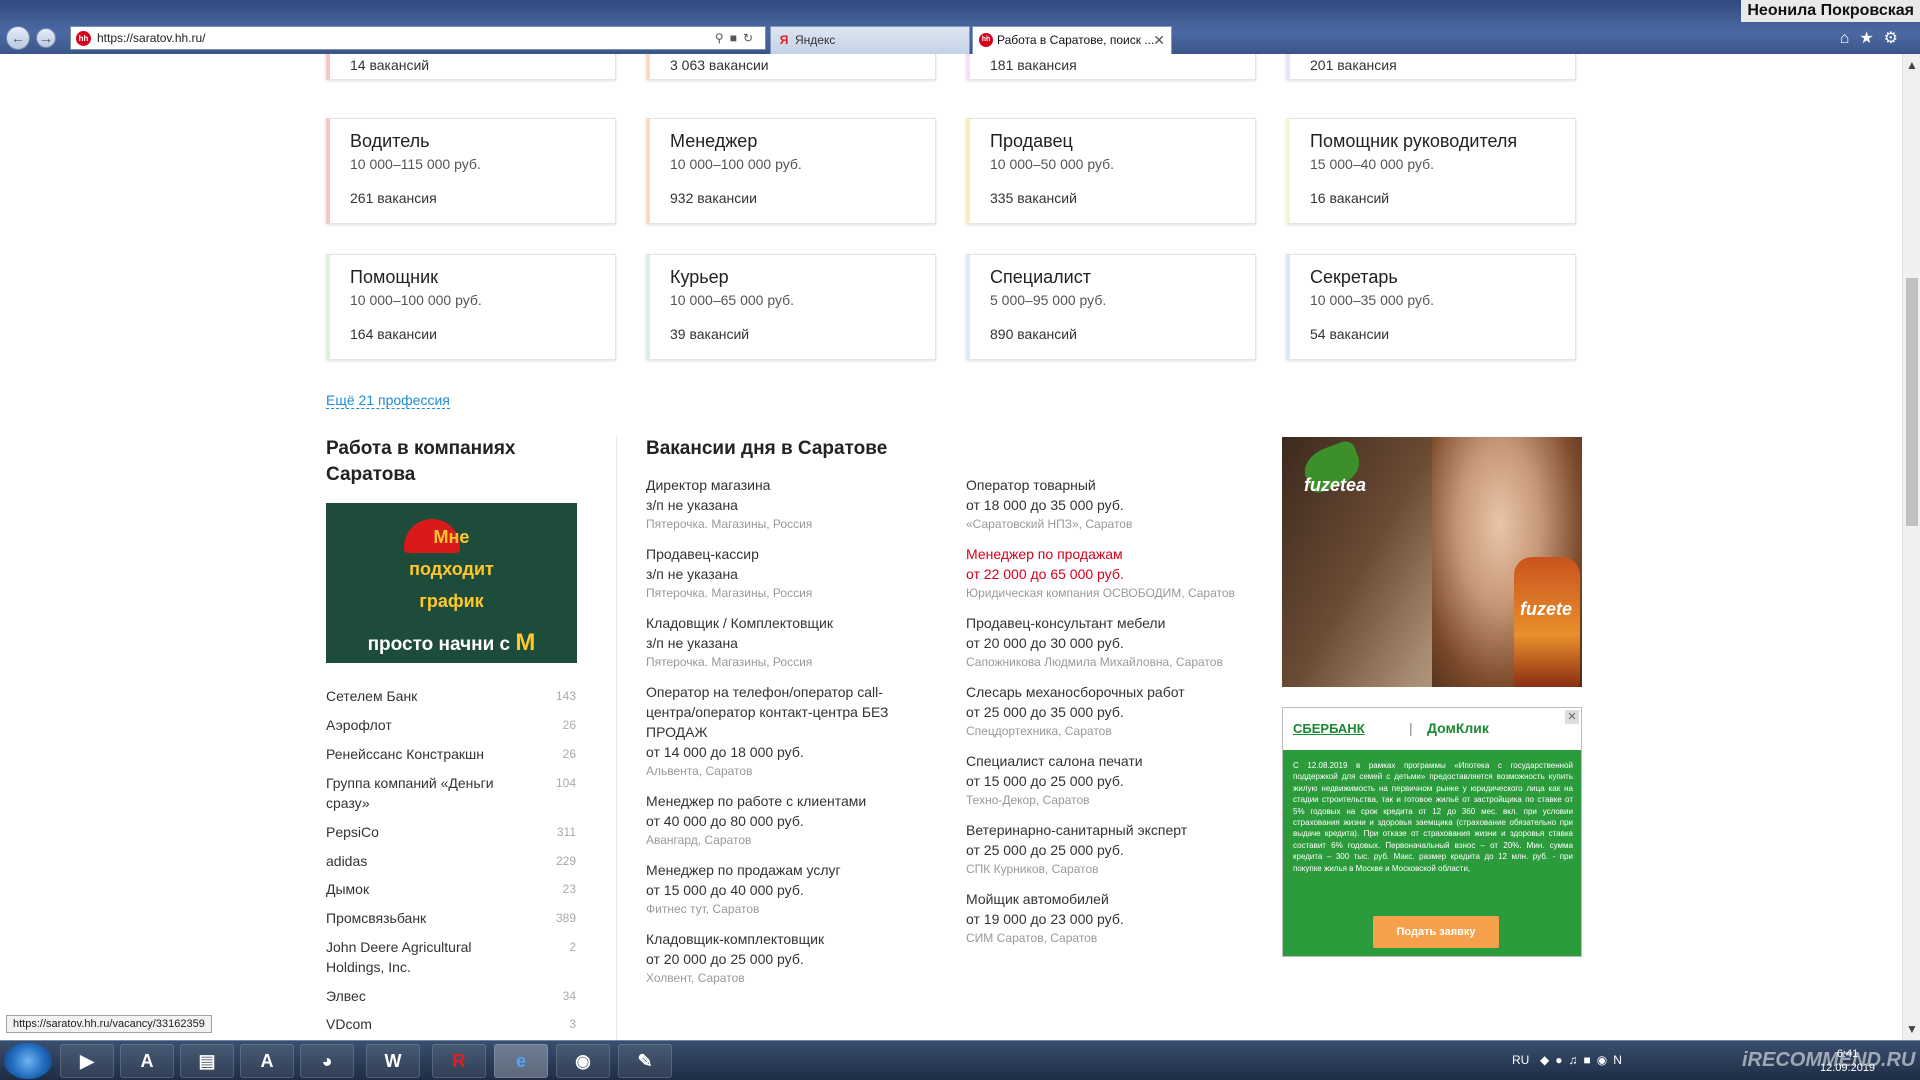 The width and height of the screenshot is (1920, 1080). What do you see at coordinates (791, 870) in the screenshot?
I see `vacancy-name: Менеджер по продажам услуг` at bounding box center [791, 870].